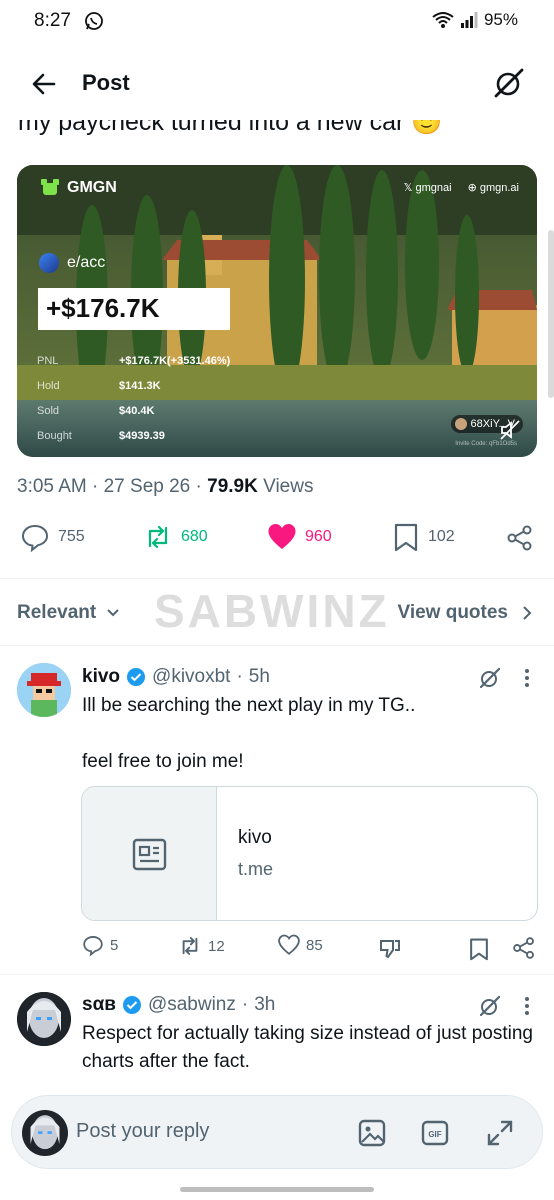 The image size is (554, 1200). Describe the element at coordinates (265, 1004) in the screenshot. I see `reply-time: 3h` at that location.